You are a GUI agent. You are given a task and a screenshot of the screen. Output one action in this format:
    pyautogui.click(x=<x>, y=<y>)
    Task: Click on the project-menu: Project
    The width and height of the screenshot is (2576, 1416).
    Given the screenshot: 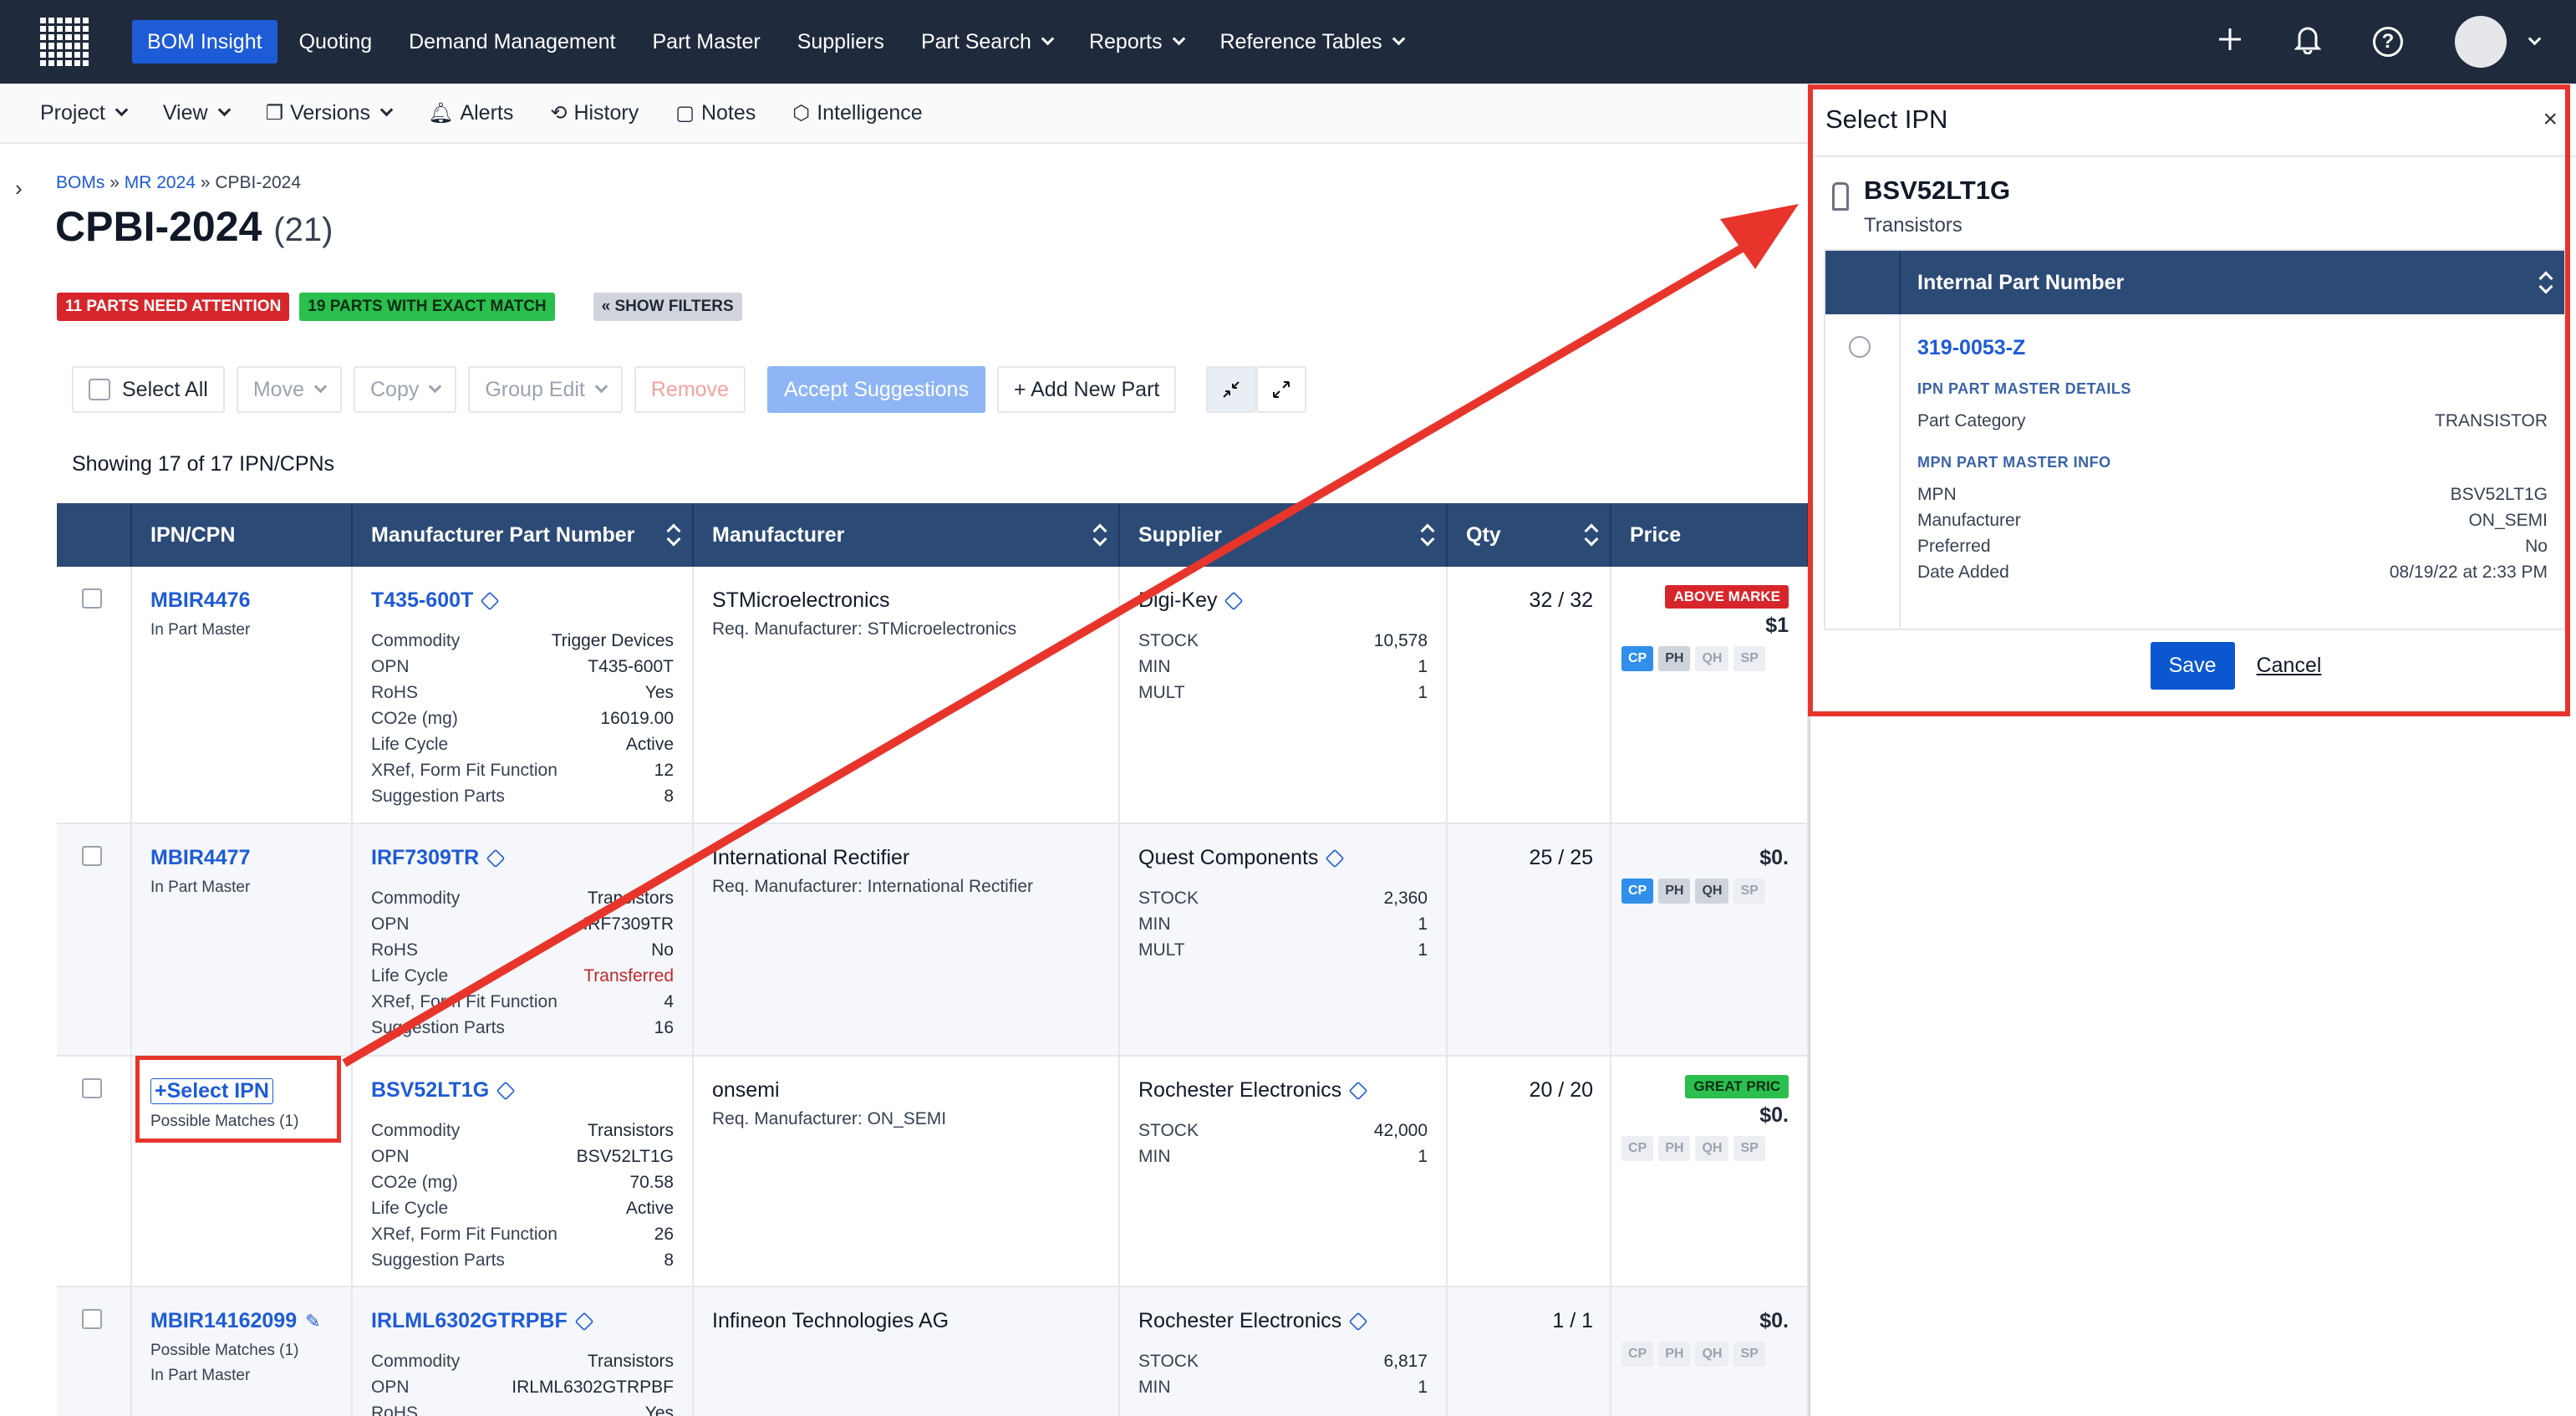 What is the action you would take?
    pyautogui.click(x=84, y=113)
    